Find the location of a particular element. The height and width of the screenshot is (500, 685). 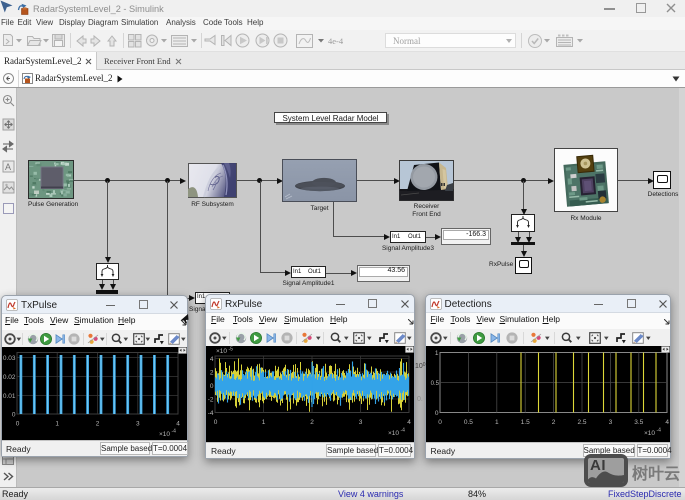

svg-text: -5 is located at coordinates (231, 350).